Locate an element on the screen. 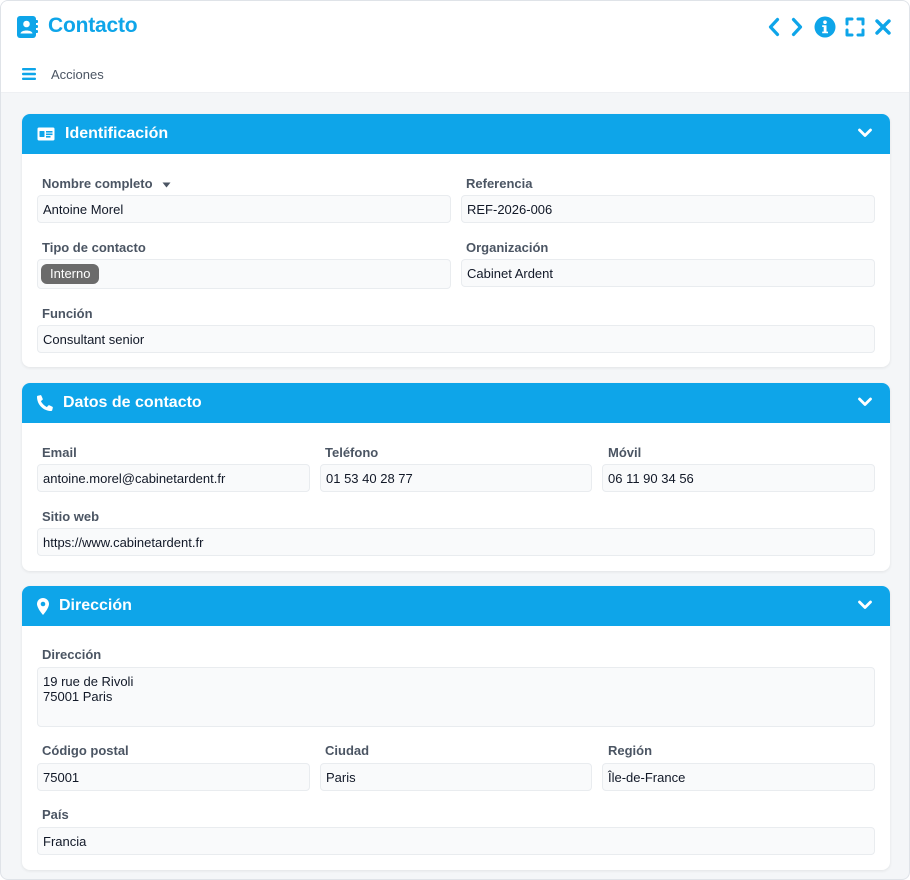 The image size is (910, 880). info-button is located at coordinates (825, 27).